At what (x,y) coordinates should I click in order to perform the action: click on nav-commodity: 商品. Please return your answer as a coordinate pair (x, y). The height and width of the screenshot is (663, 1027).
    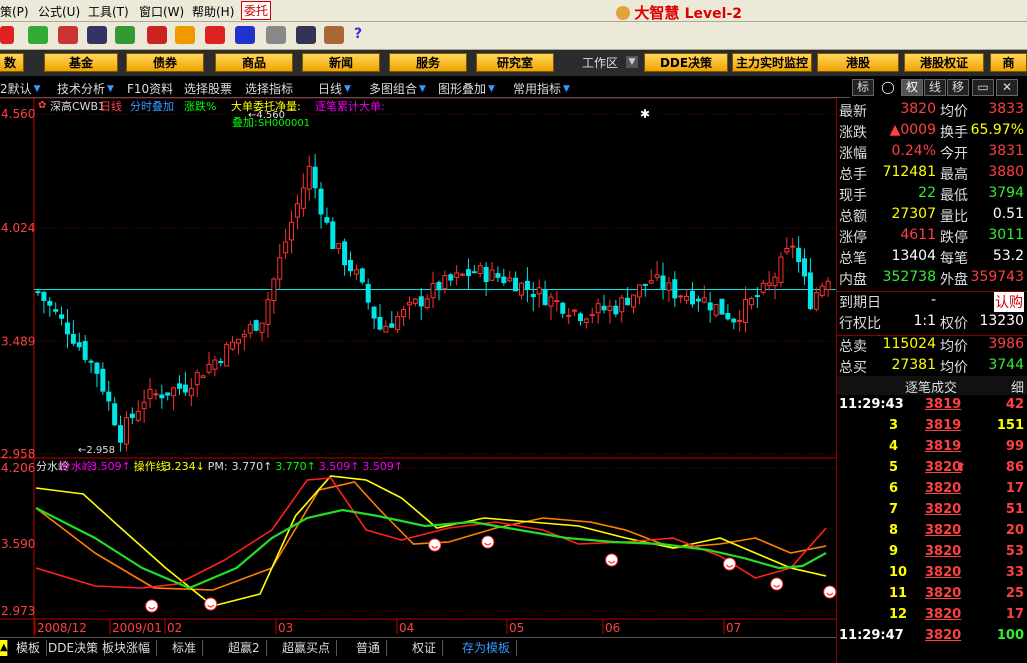
    Looking at the image, I should click on (254, 62).